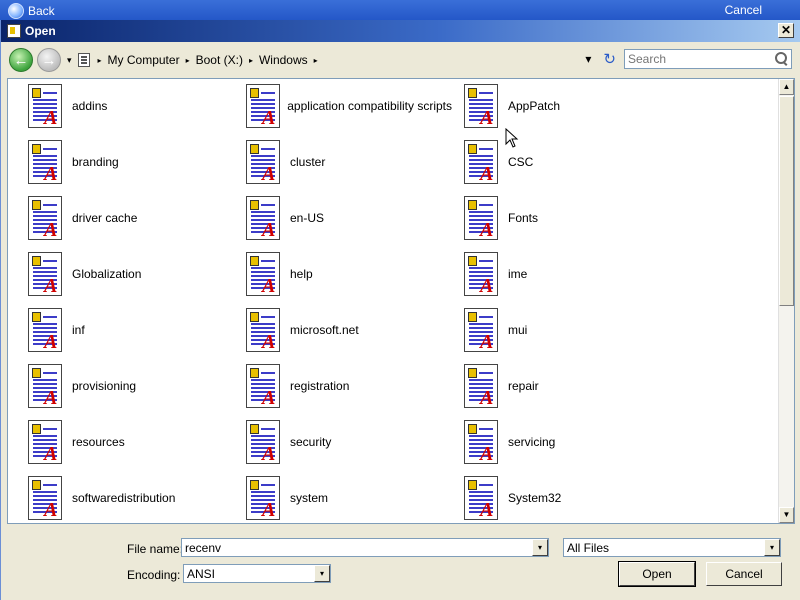 The height and width of the screenshot is (600, 800). I want to click on file-item: Adriver cache, so click(125, 218).